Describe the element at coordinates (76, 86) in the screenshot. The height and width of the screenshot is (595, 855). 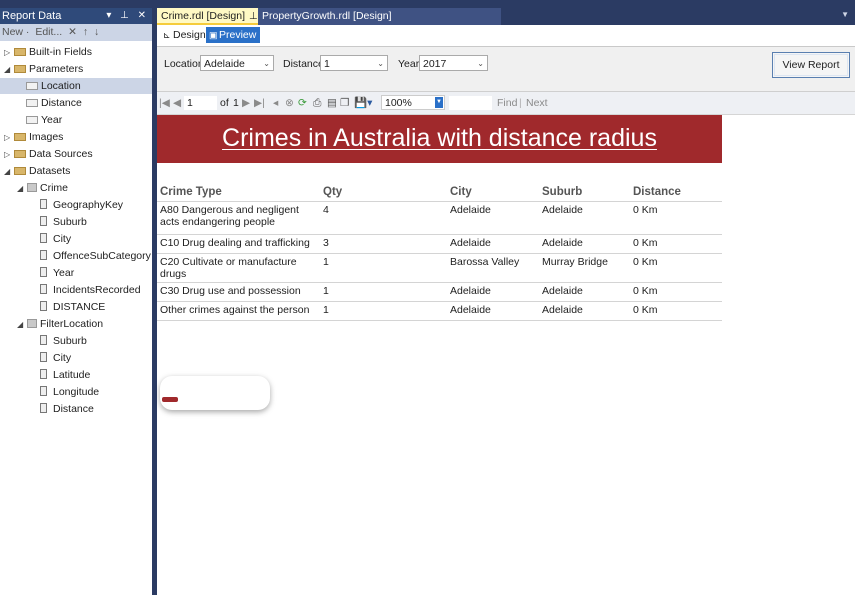
I see `tree-param-location: Location` at that location.